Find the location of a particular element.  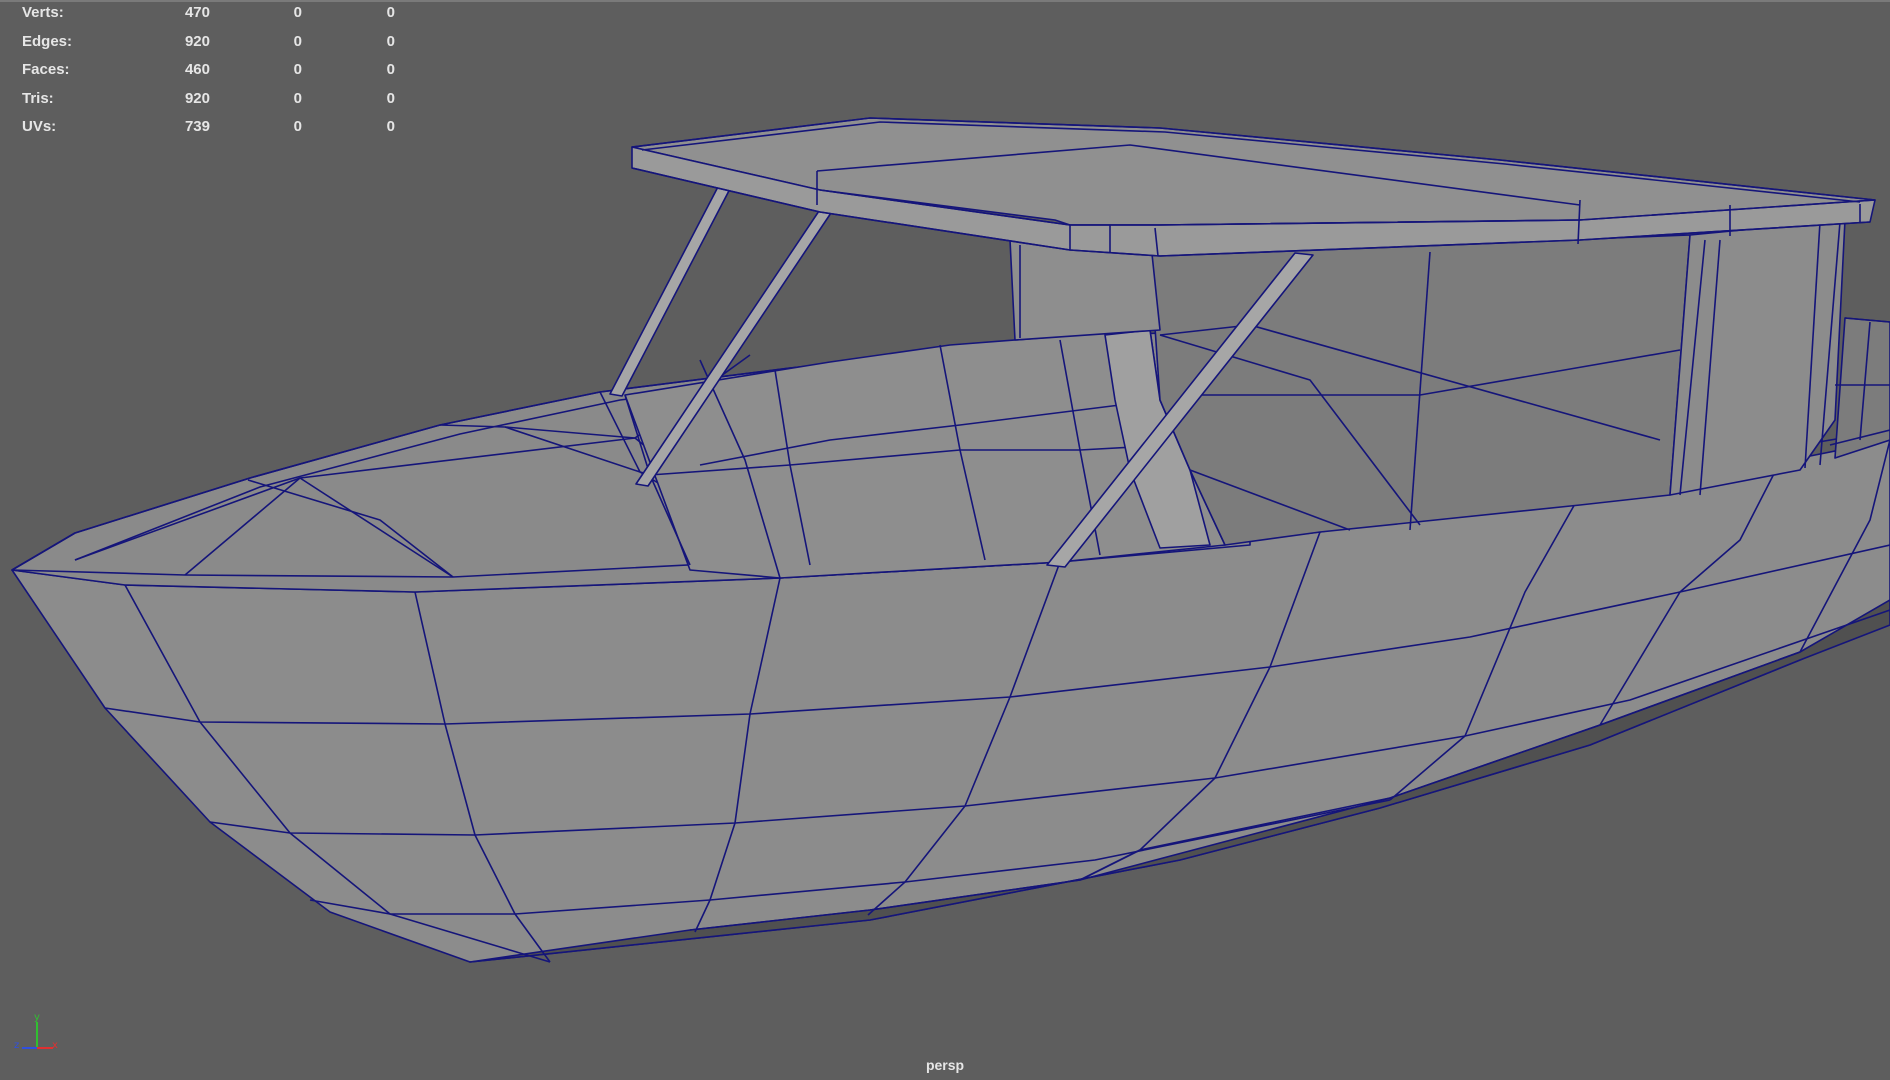

hud-label: Faces: is located at coordinates (46, 70).